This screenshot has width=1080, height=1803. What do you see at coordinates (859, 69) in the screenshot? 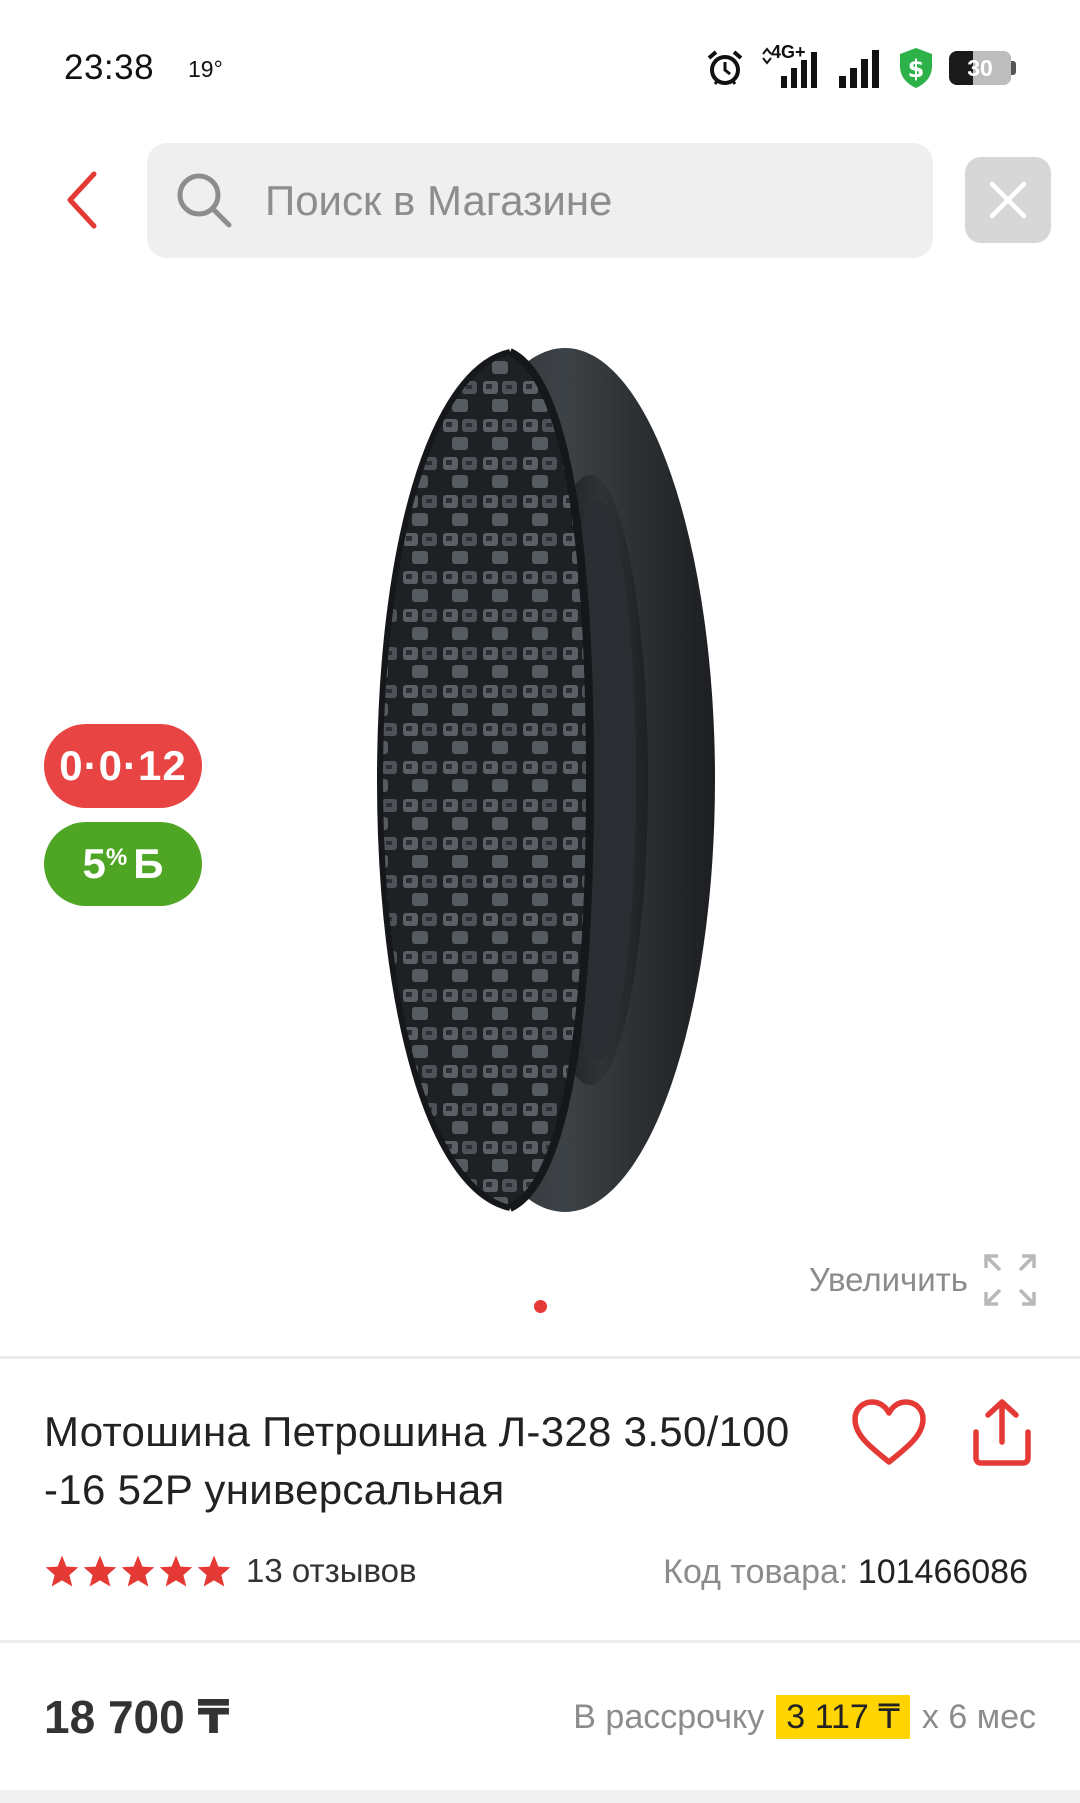
I see `signal-icon` at bounding box center [859, 69].